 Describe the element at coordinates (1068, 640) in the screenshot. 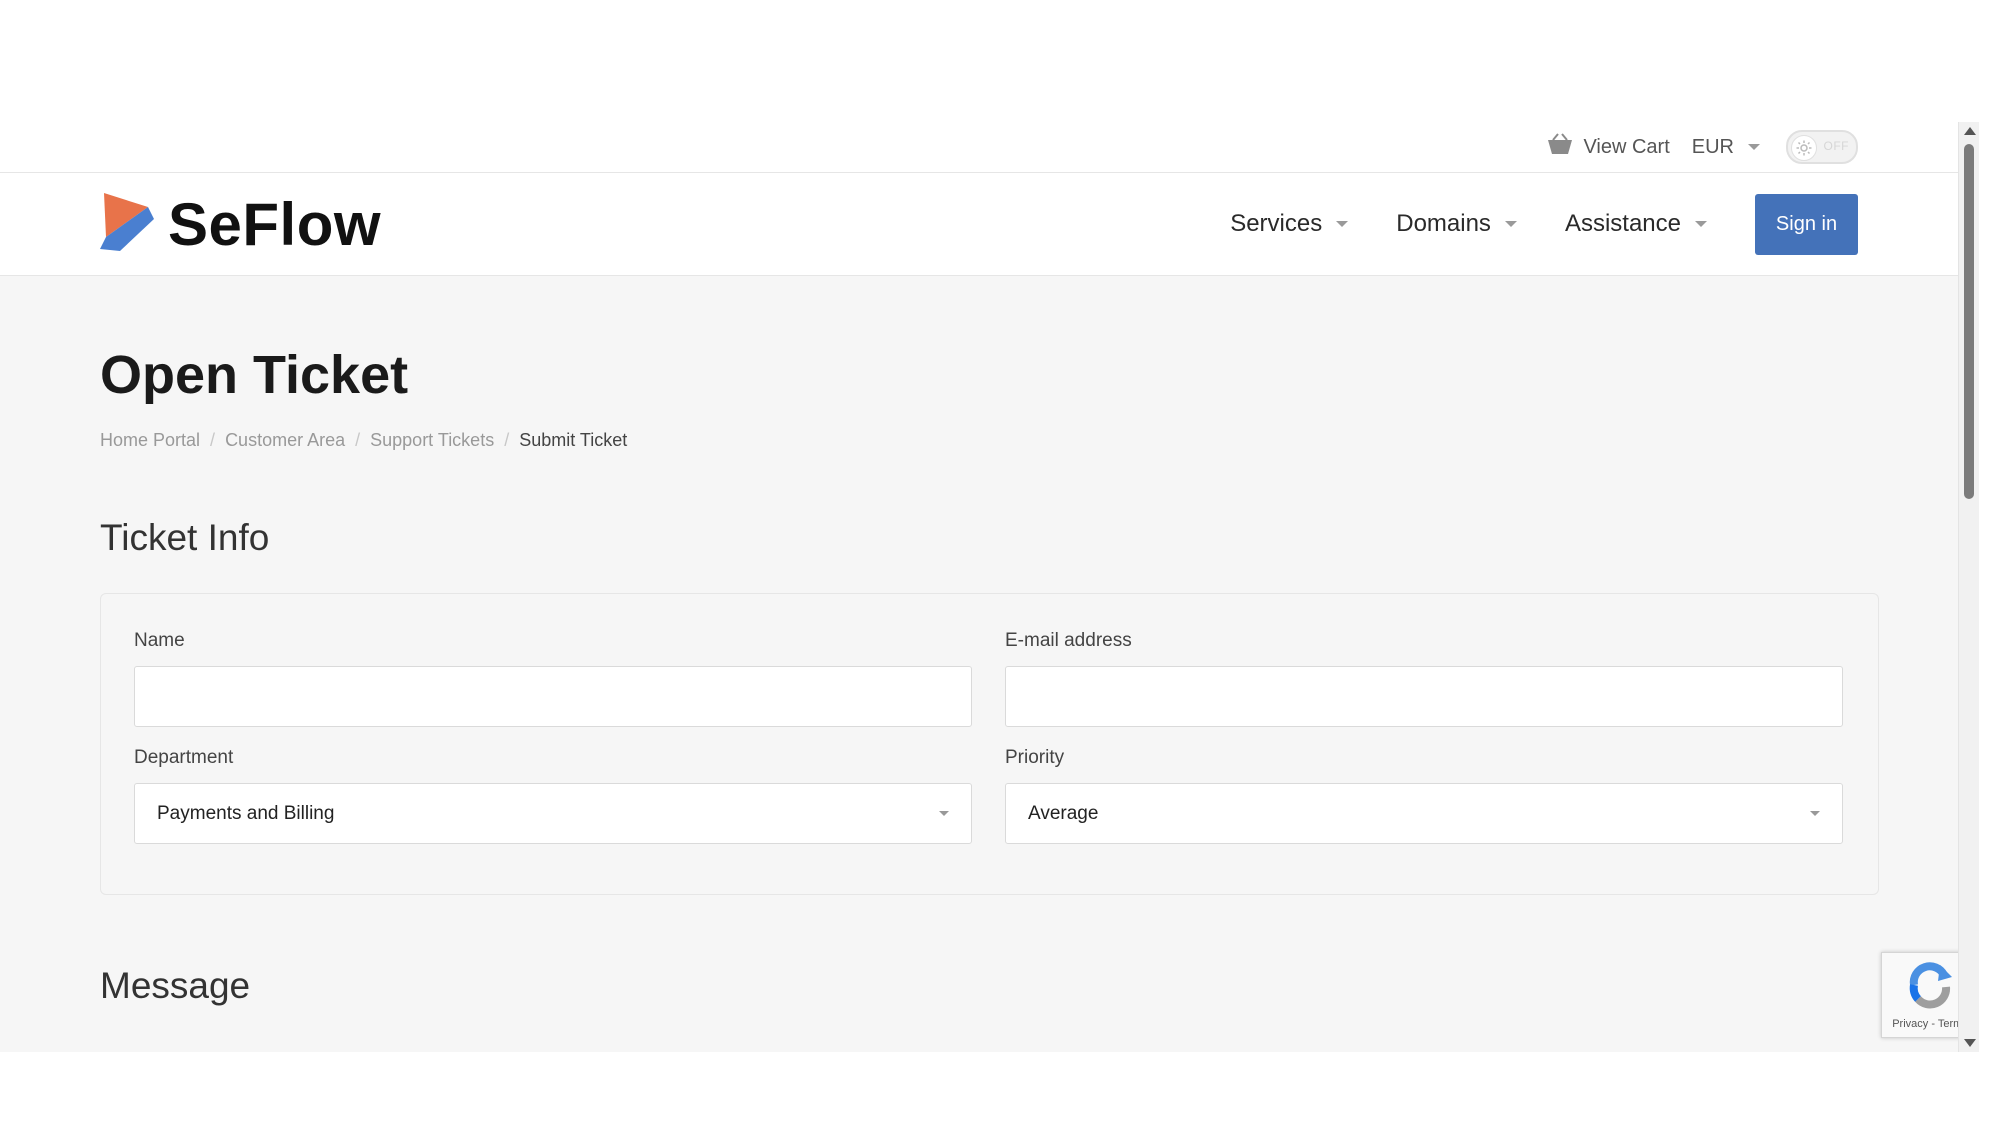

I see `email-label: E-mail address` at that location.